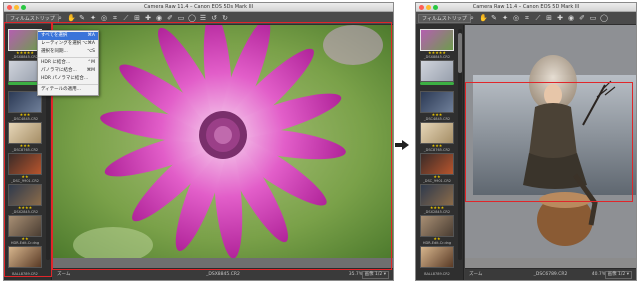 The width and height of the screenshot is (640, 285). I want to click on file-name: _DSX8845.CR2, so click(223, 274).